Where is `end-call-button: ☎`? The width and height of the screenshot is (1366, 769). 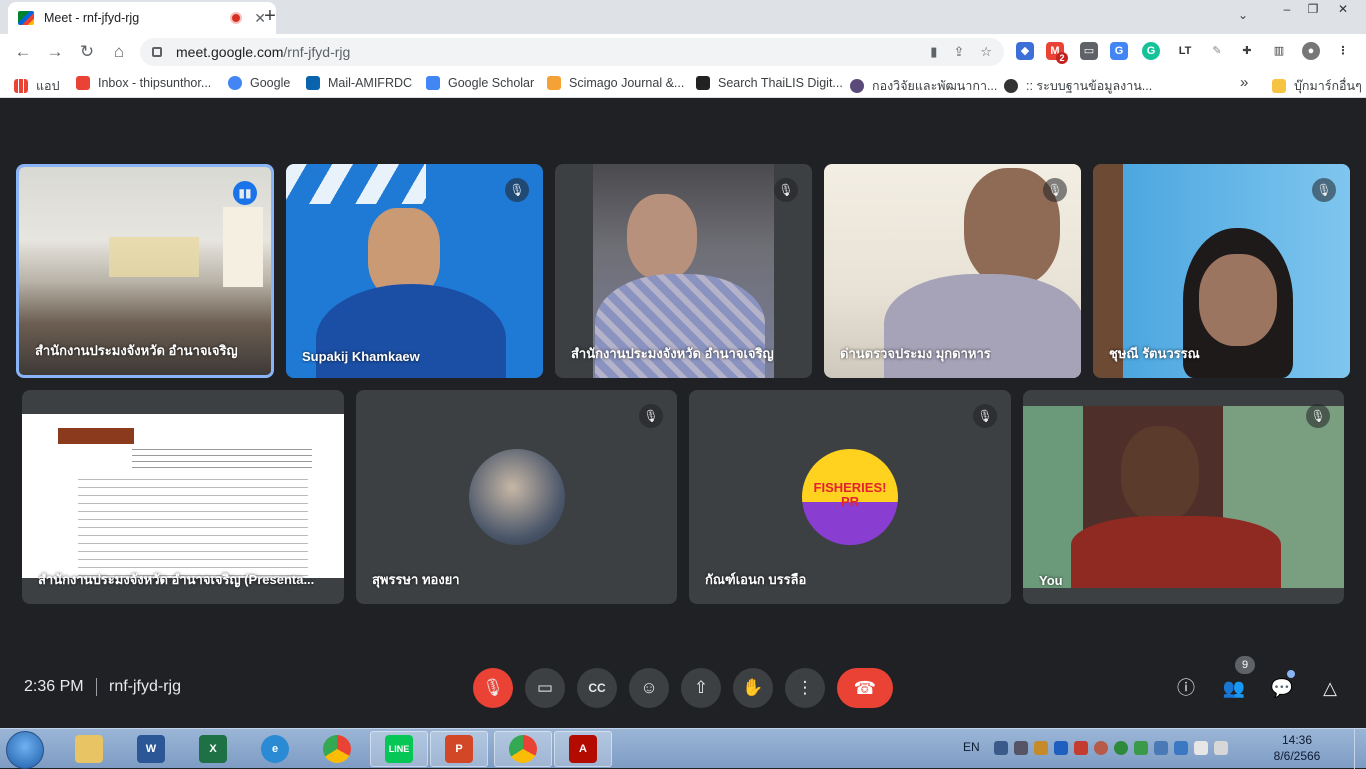 end-call-button: ☎ is located at coordinates (865, 688).